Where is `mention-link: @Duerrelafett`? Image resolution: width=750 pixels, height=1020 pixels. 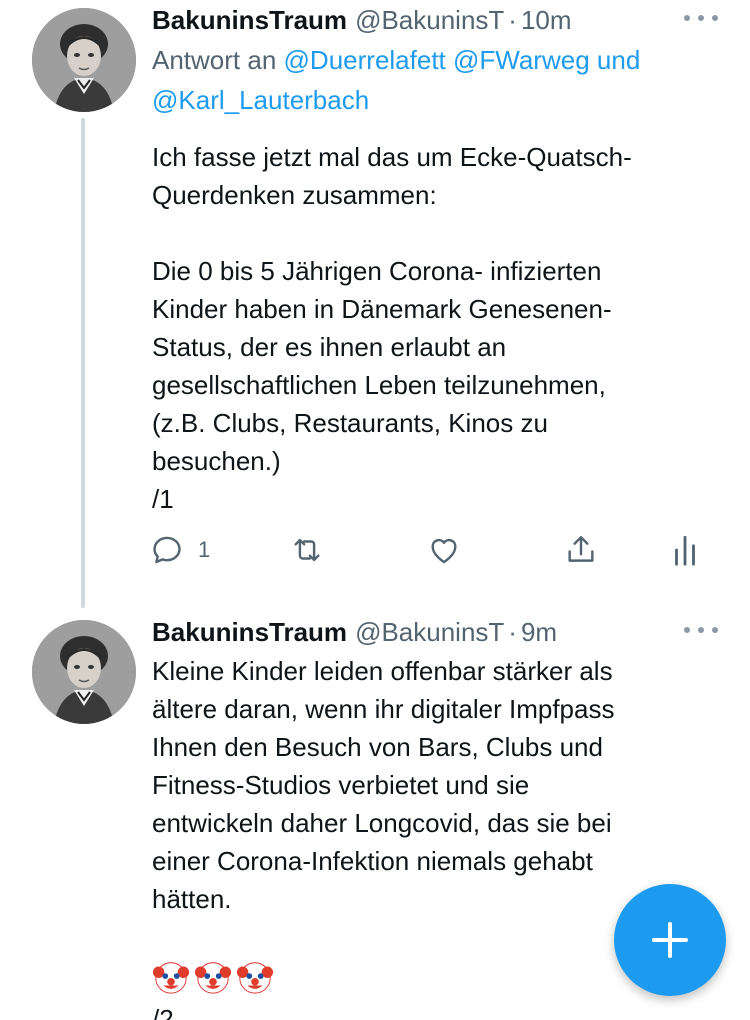 mention-link: @Duerrelafett is located at coordinates (365, 60).